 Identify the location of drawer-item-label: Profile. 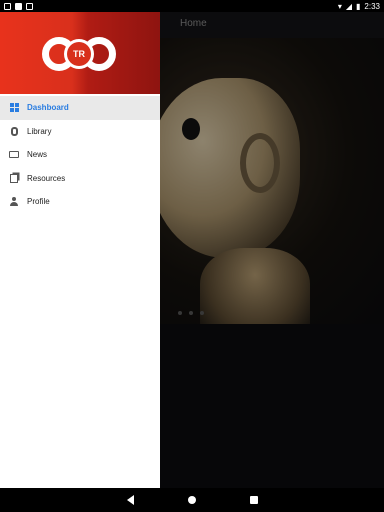
(38, 202).